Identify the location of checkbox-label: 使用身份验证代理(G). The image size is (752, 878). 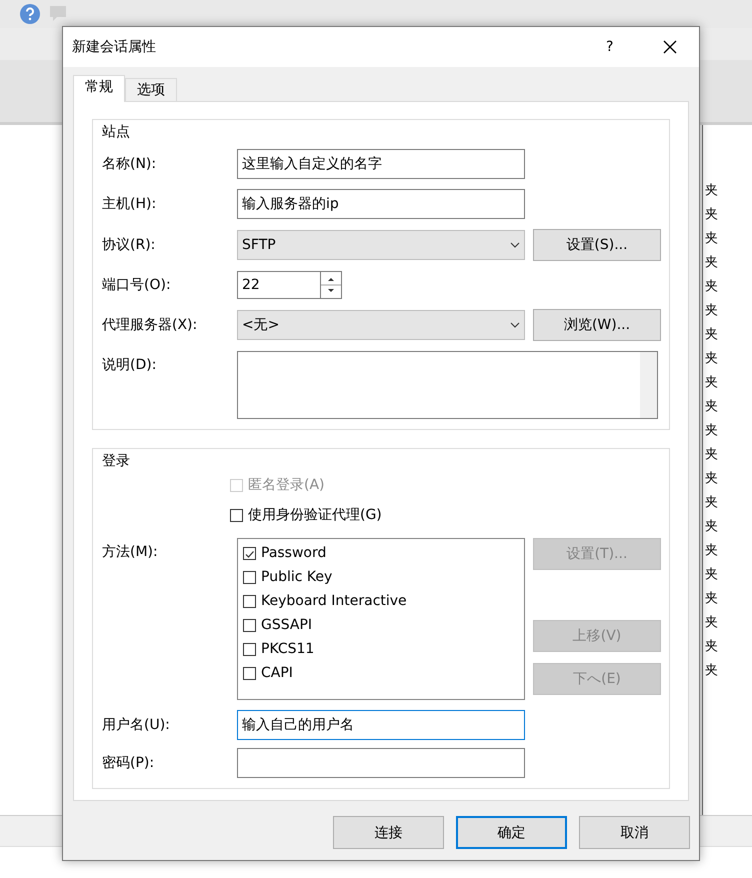
(315, 515).